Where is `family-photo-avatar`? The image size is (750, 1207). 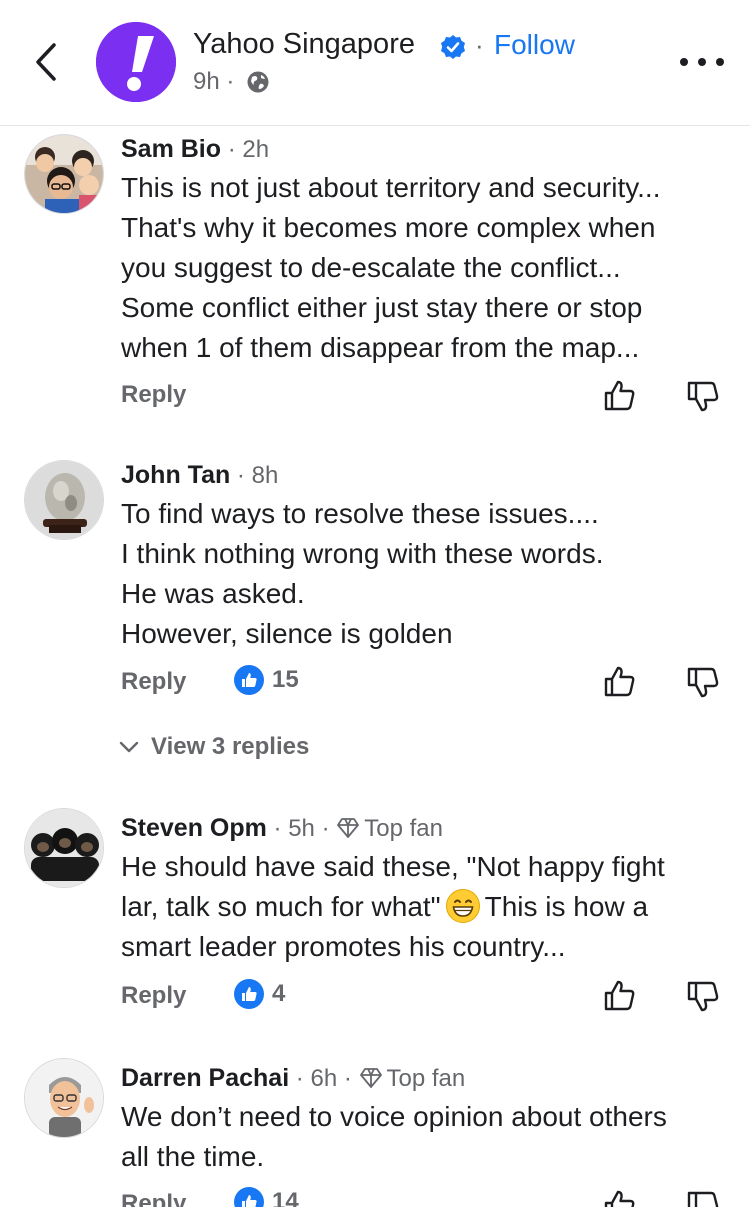 family-photo-avatar is located at coordinates (64, 174).